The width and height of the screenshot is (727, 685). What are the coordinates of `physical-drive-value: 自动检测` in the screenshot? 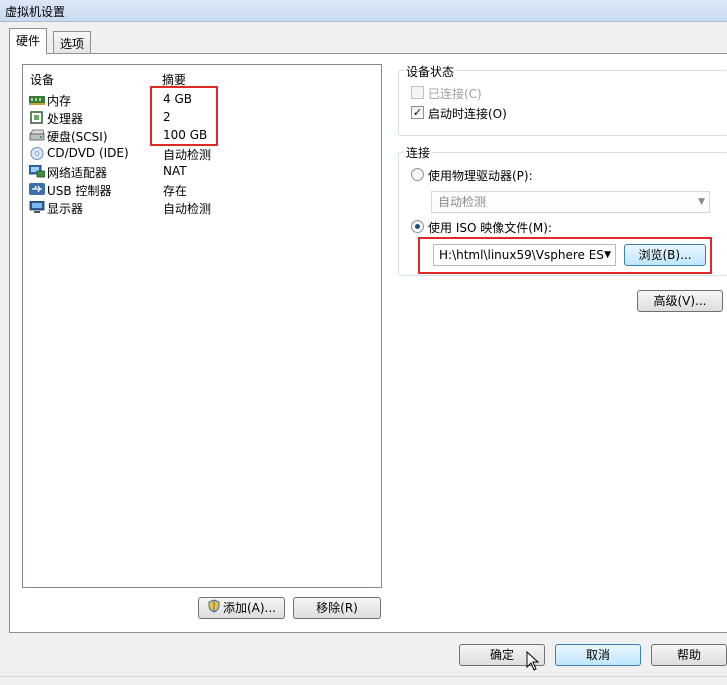 It's located at (462, 202).